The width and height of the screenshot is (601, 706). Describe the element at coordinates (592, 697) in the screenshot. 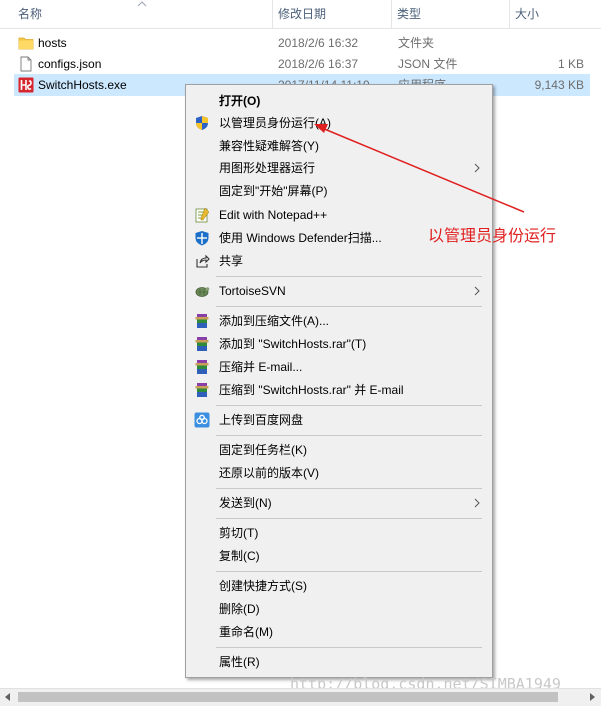

I see `scroll-right-icon` at that location.